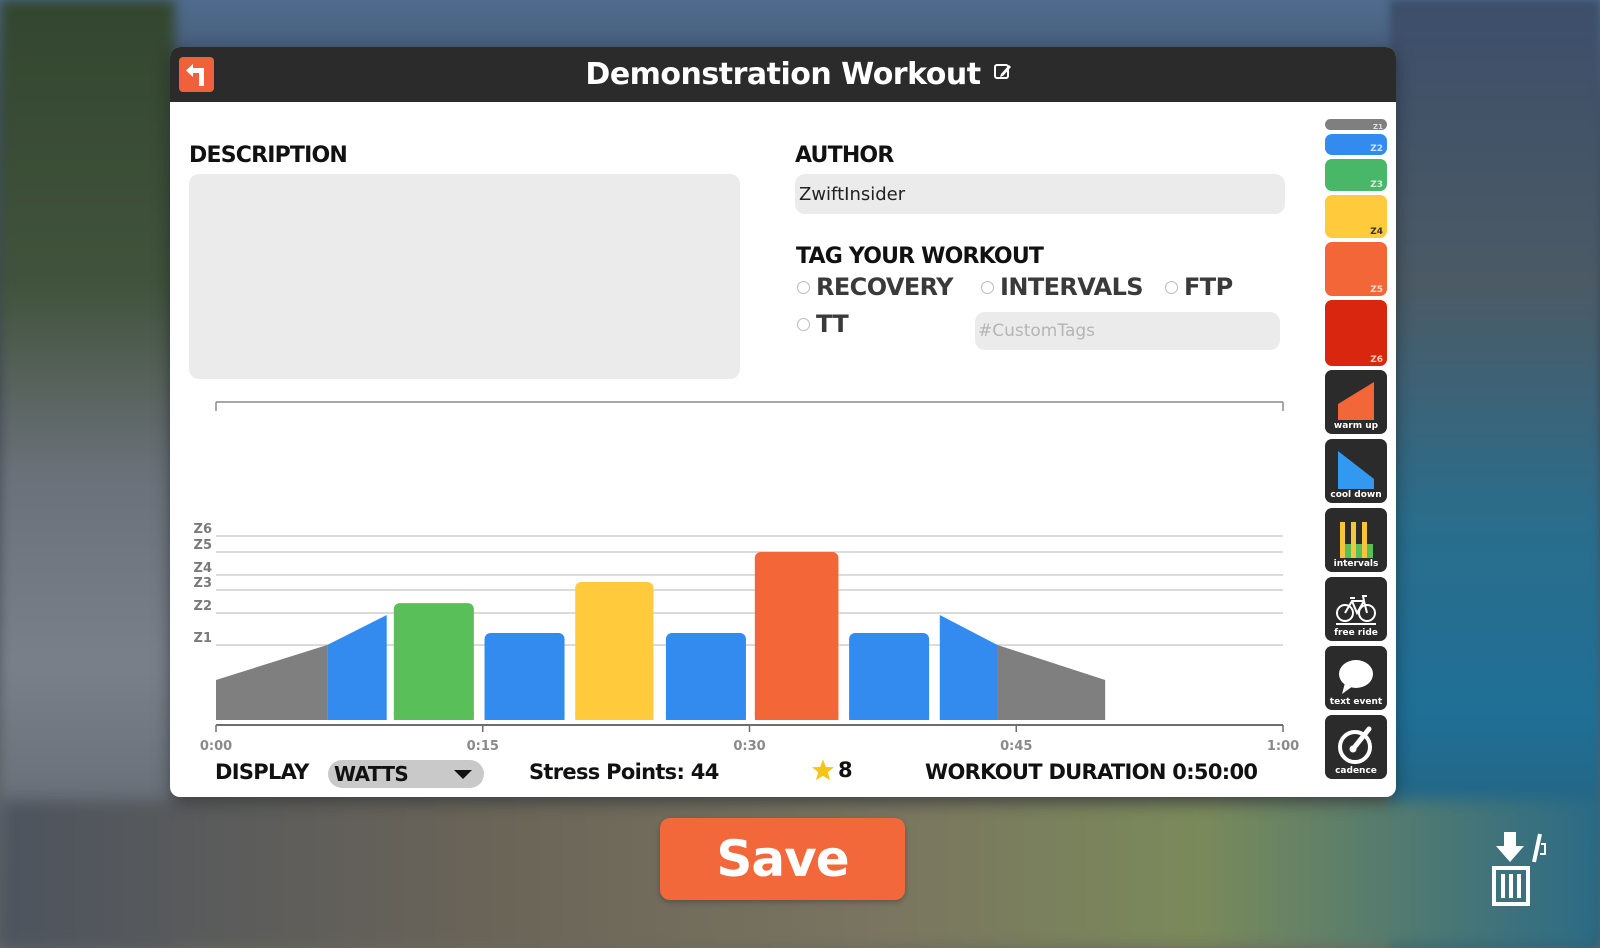  Describe the element at coordinates (357, 667) in the screenshot. I see `warmup-ramp-z2` at that location.